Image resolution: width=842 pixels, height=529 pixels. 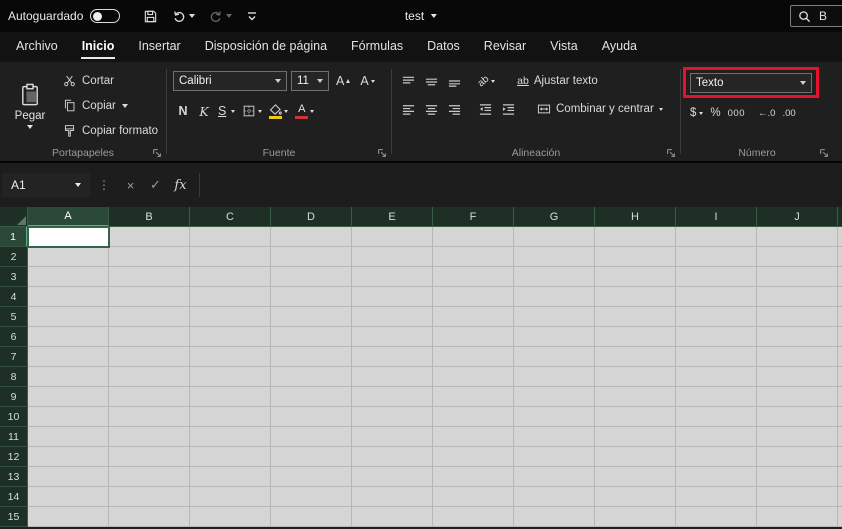 What do you see at coordinates (149, 237) in the screenshot?
I see `cell-B1` at bounding box center [149, 237].